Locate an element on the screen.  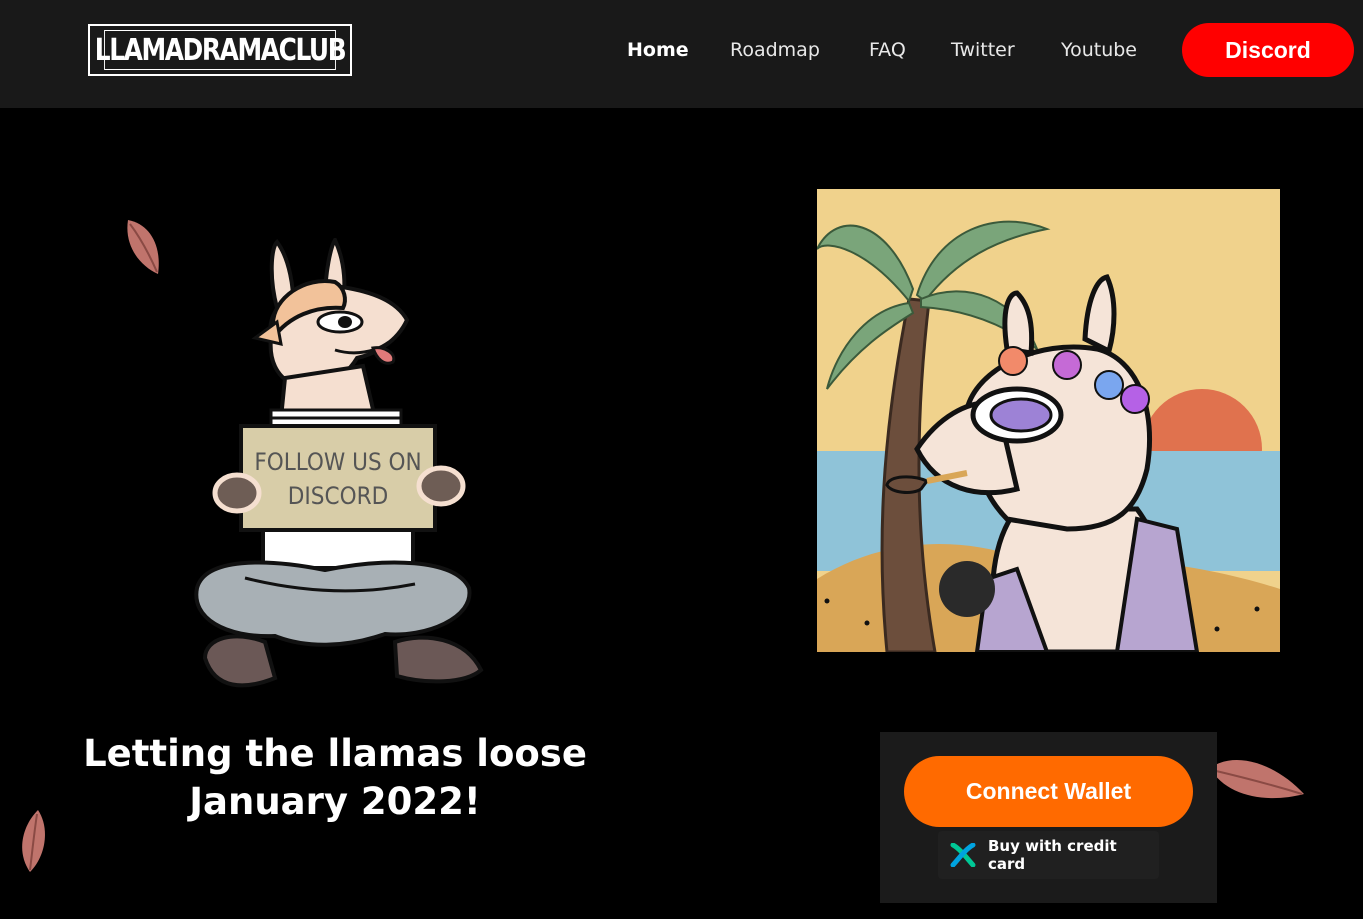
credit-card-label: Buy with credit card is located at coordinates (1052, 855).